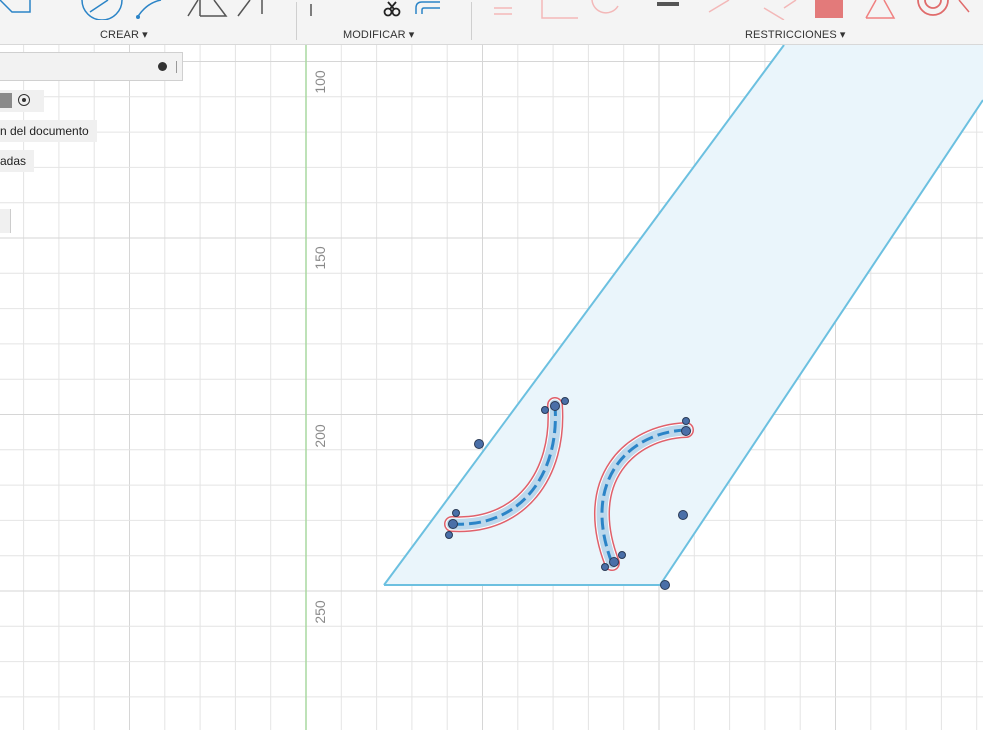 This screenshot has height=730, width=983. Describe the element at coordinates (124, 34) in the screenshot. I see `create-menu: CREAR ▾` at that location.